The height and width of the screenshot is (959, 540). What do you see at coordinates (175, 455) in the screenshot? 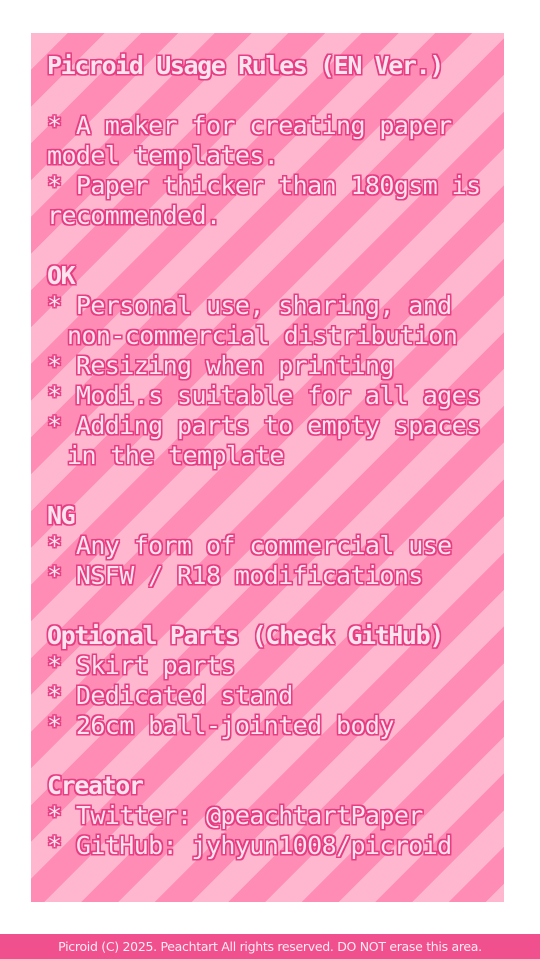
I see `ok-item: in the template` at bounding box center [175, 455].